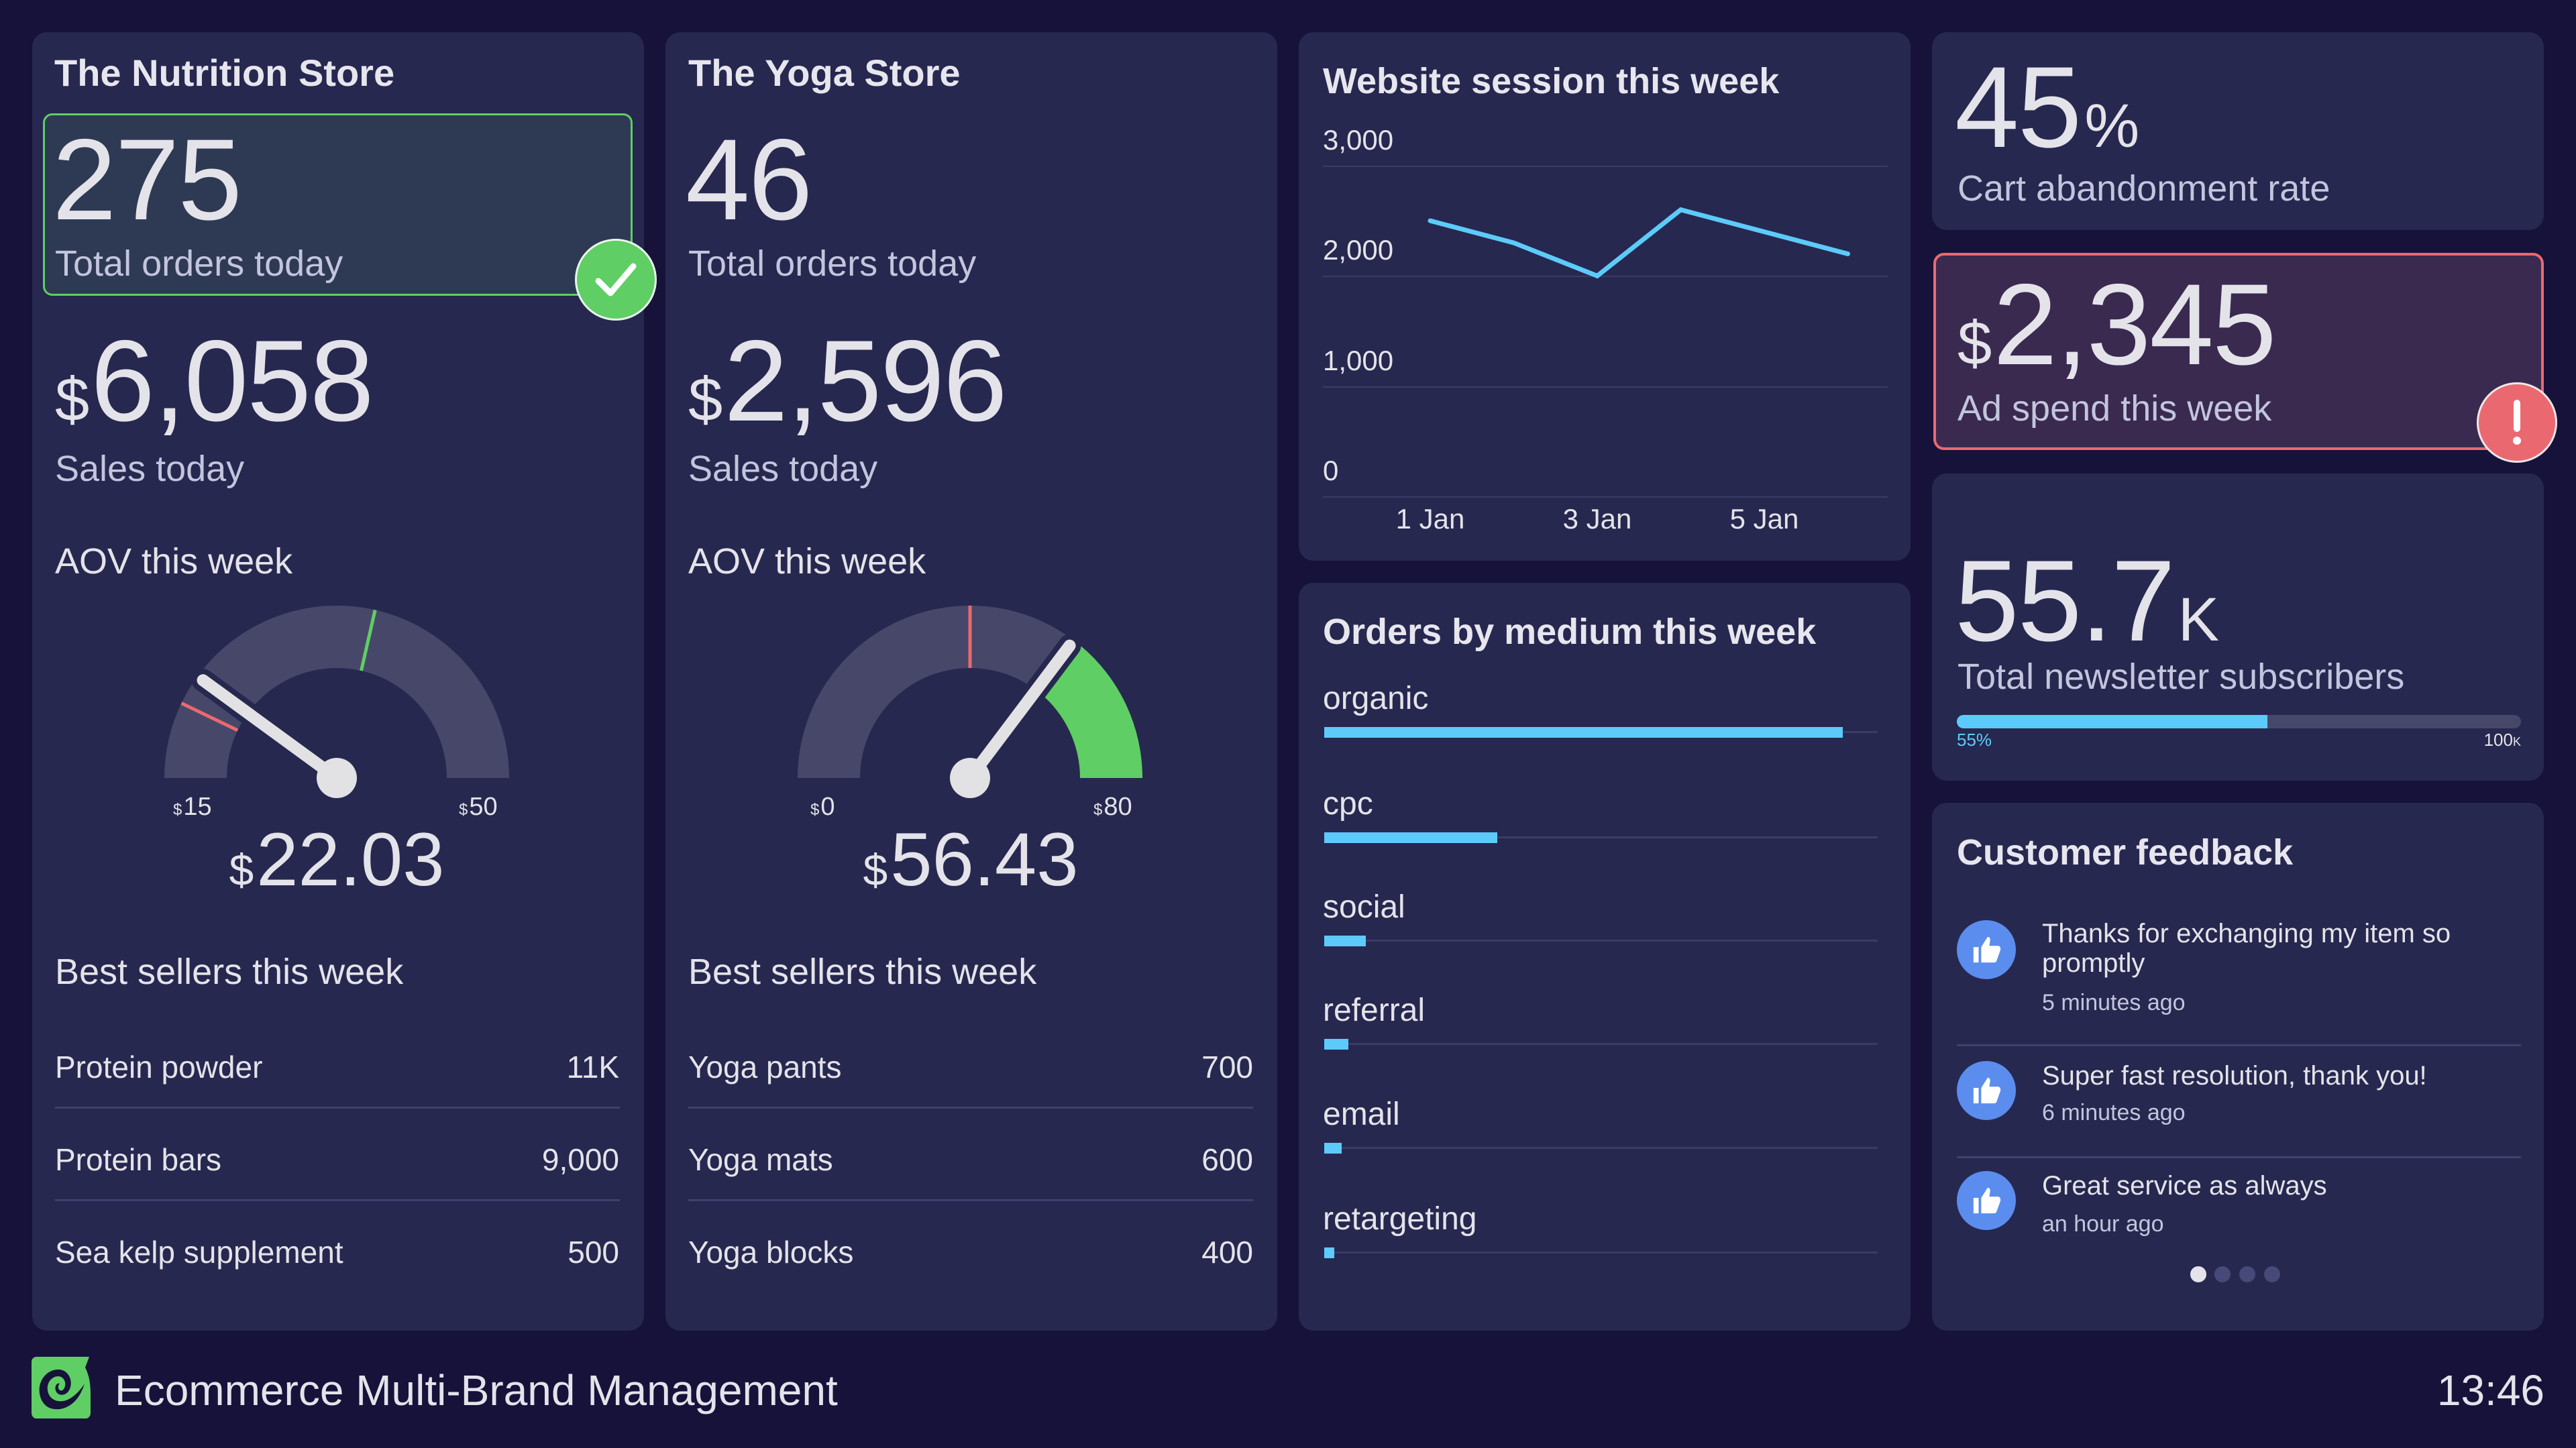 This screenshot has width=2576, height=1448. I want to click on newsletter-progress-label: 55%, so click(1974, 740).